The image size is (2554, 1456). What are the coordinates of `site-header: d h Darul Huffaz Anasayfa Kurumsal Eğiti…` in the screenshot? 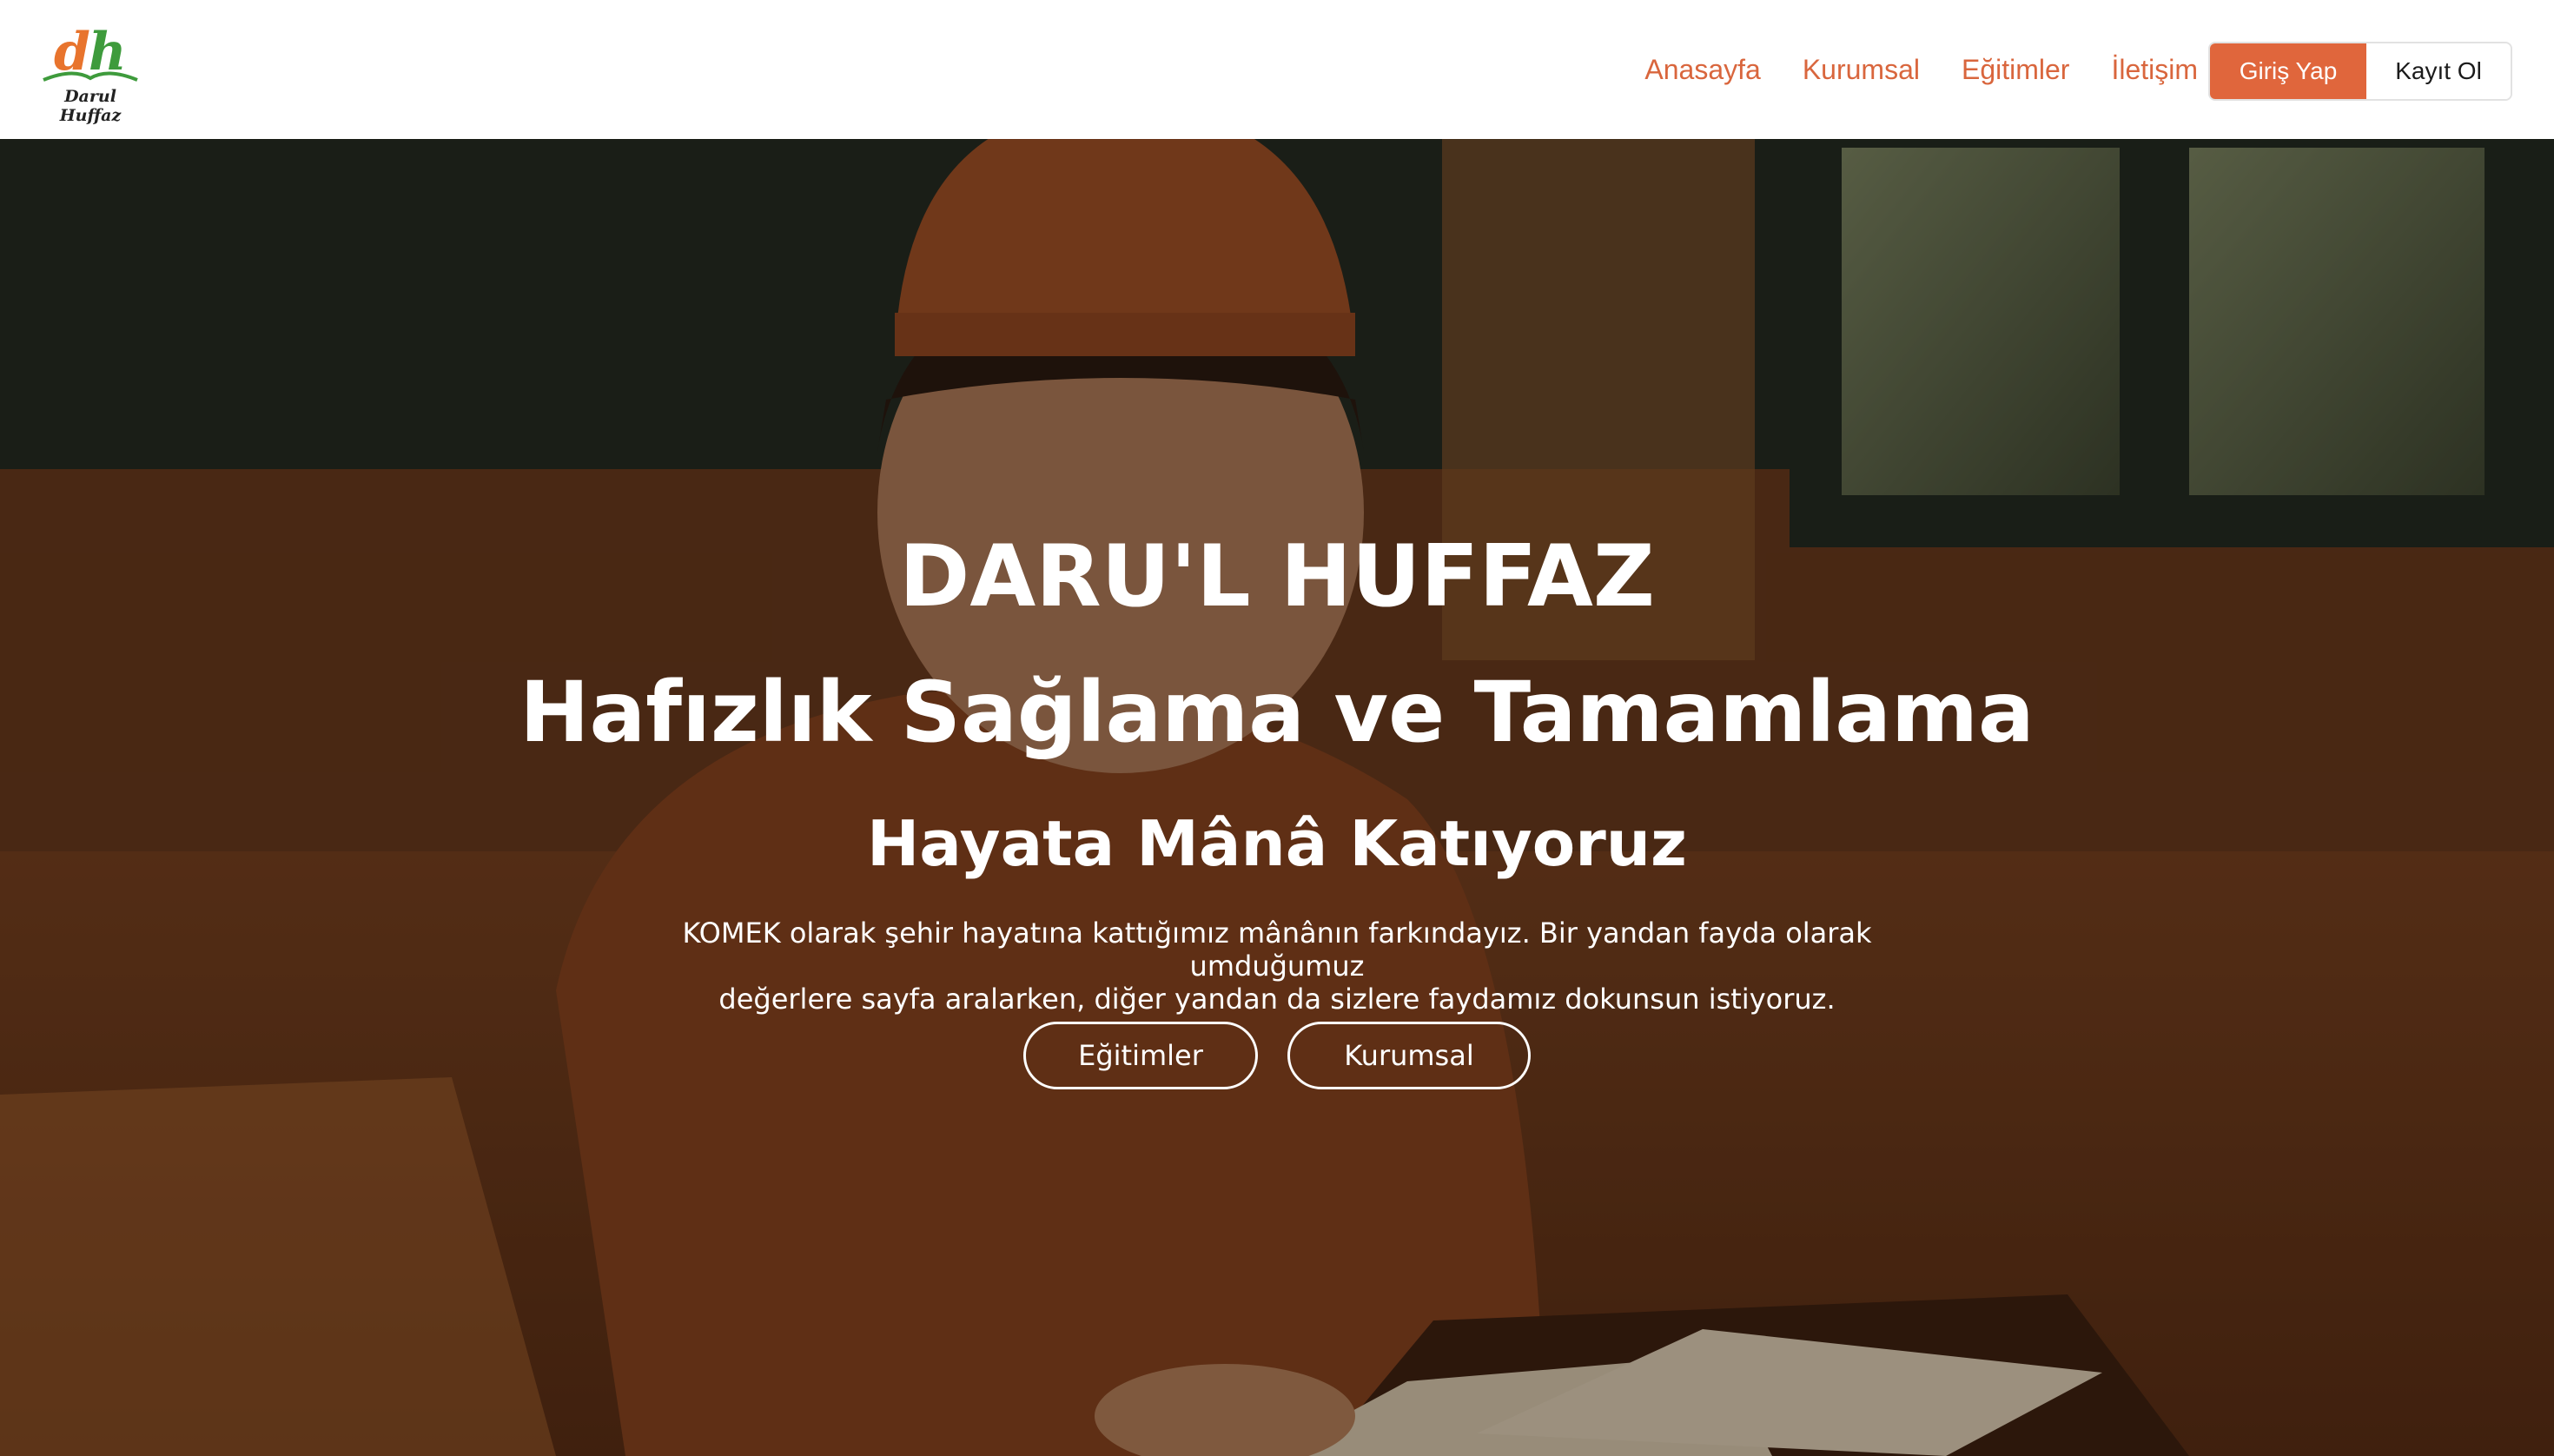 It's located at (1277, 69).